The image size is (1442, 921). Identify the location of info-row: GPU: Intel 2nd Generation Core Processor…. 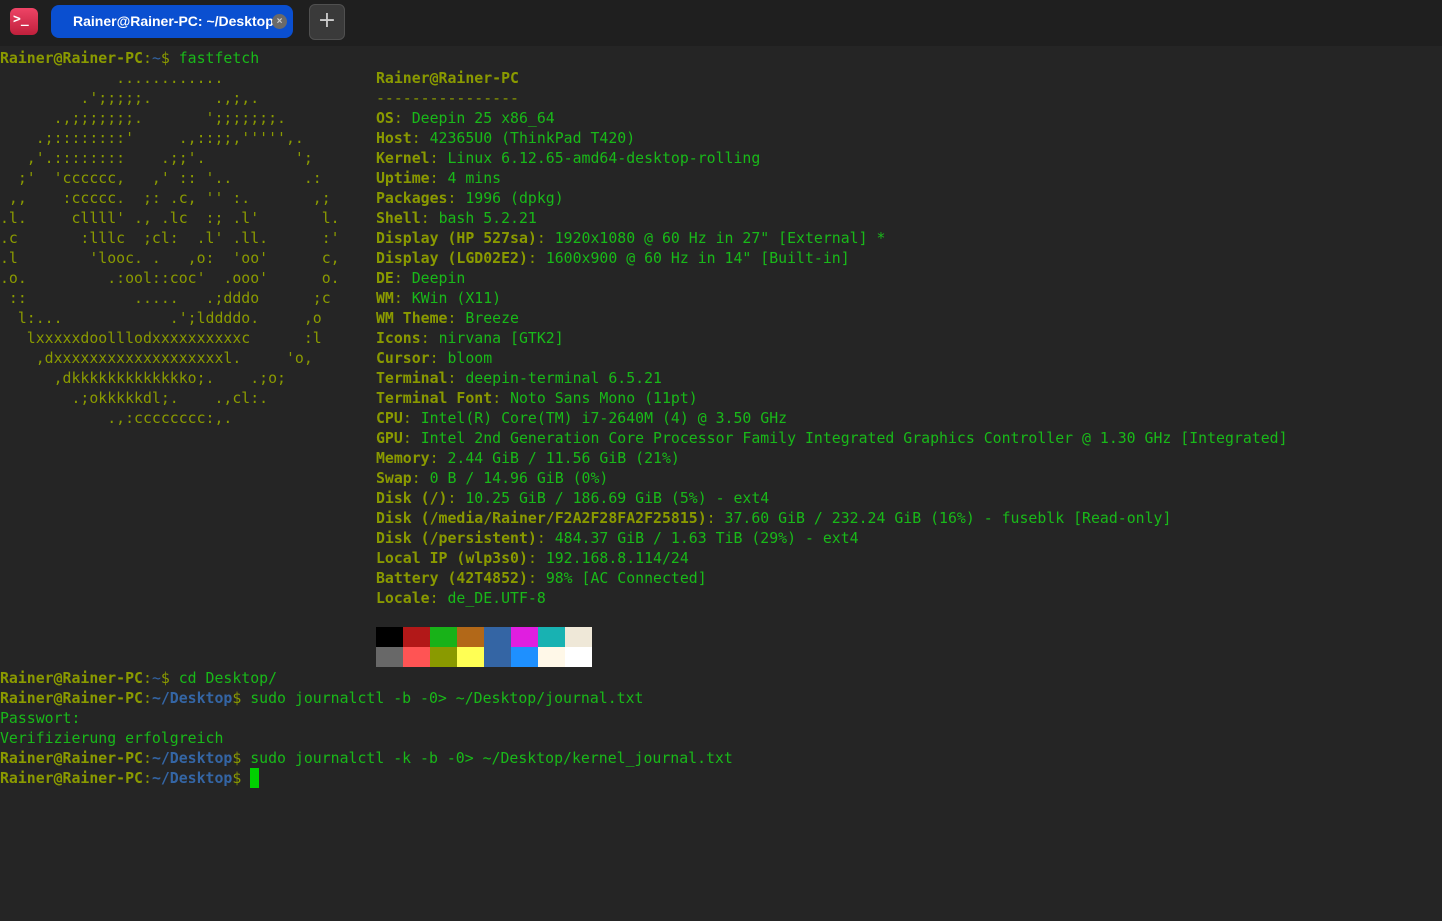
(832, 438).